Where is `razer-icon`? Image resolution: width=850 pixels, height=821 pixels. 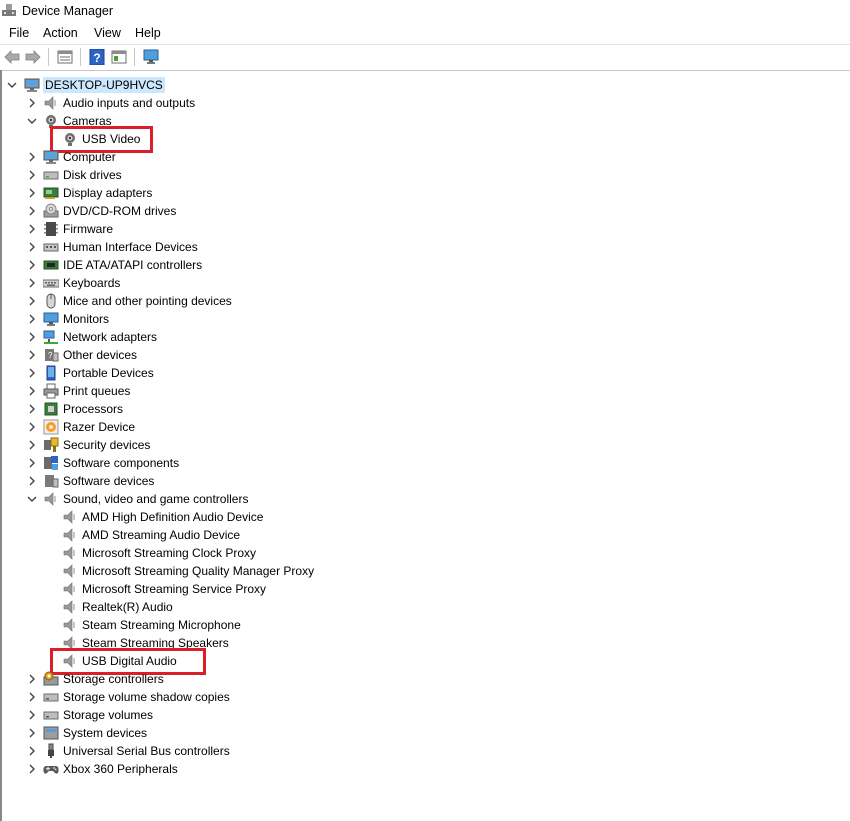 razer-icon is located at coordinates (51, 427).